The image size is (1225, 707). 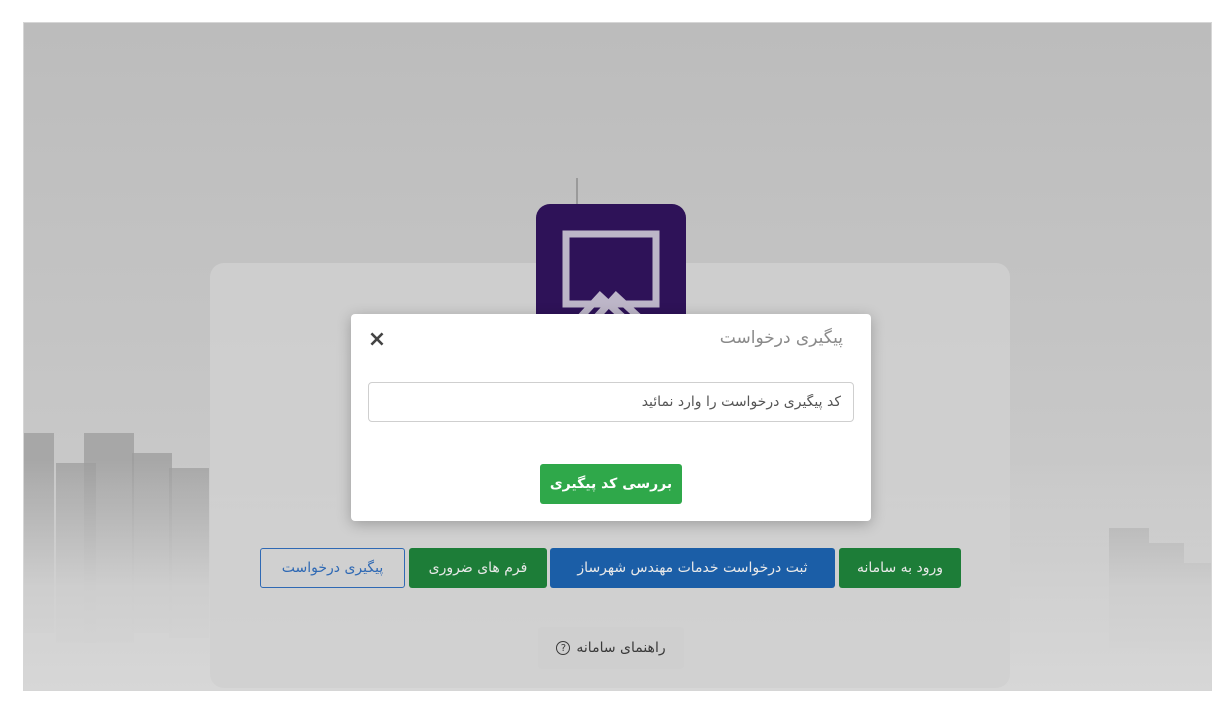 What do you see at coordinates (478, 568) in the screenshot?
I see `required-forms-button: فرم های ضروری` at bounding box center [478, 568].